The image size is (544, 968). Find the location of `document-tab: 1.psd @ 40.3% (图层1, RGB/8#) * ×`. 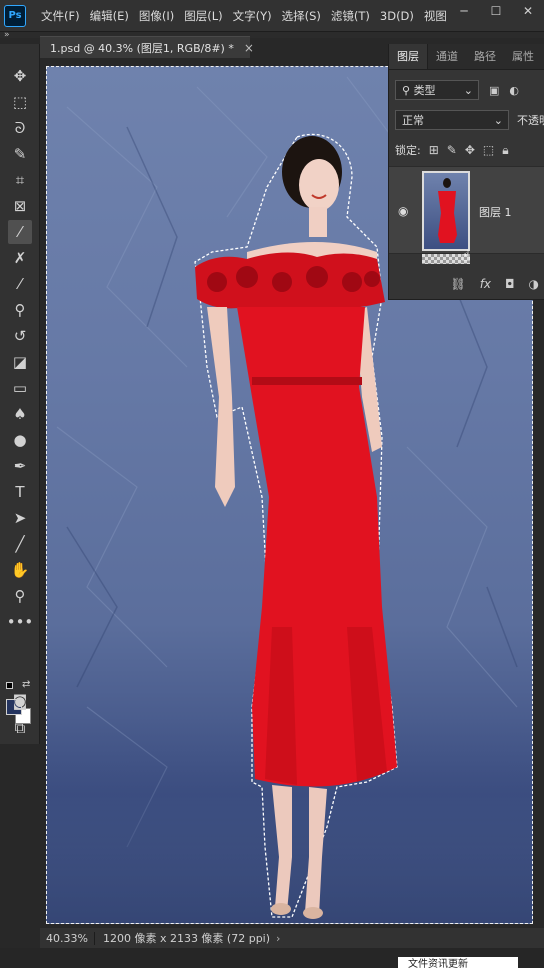

document-tab: 1.psd @ 40.3% (图层1, RGB/8#) * × is located at coordinates (147, 47).